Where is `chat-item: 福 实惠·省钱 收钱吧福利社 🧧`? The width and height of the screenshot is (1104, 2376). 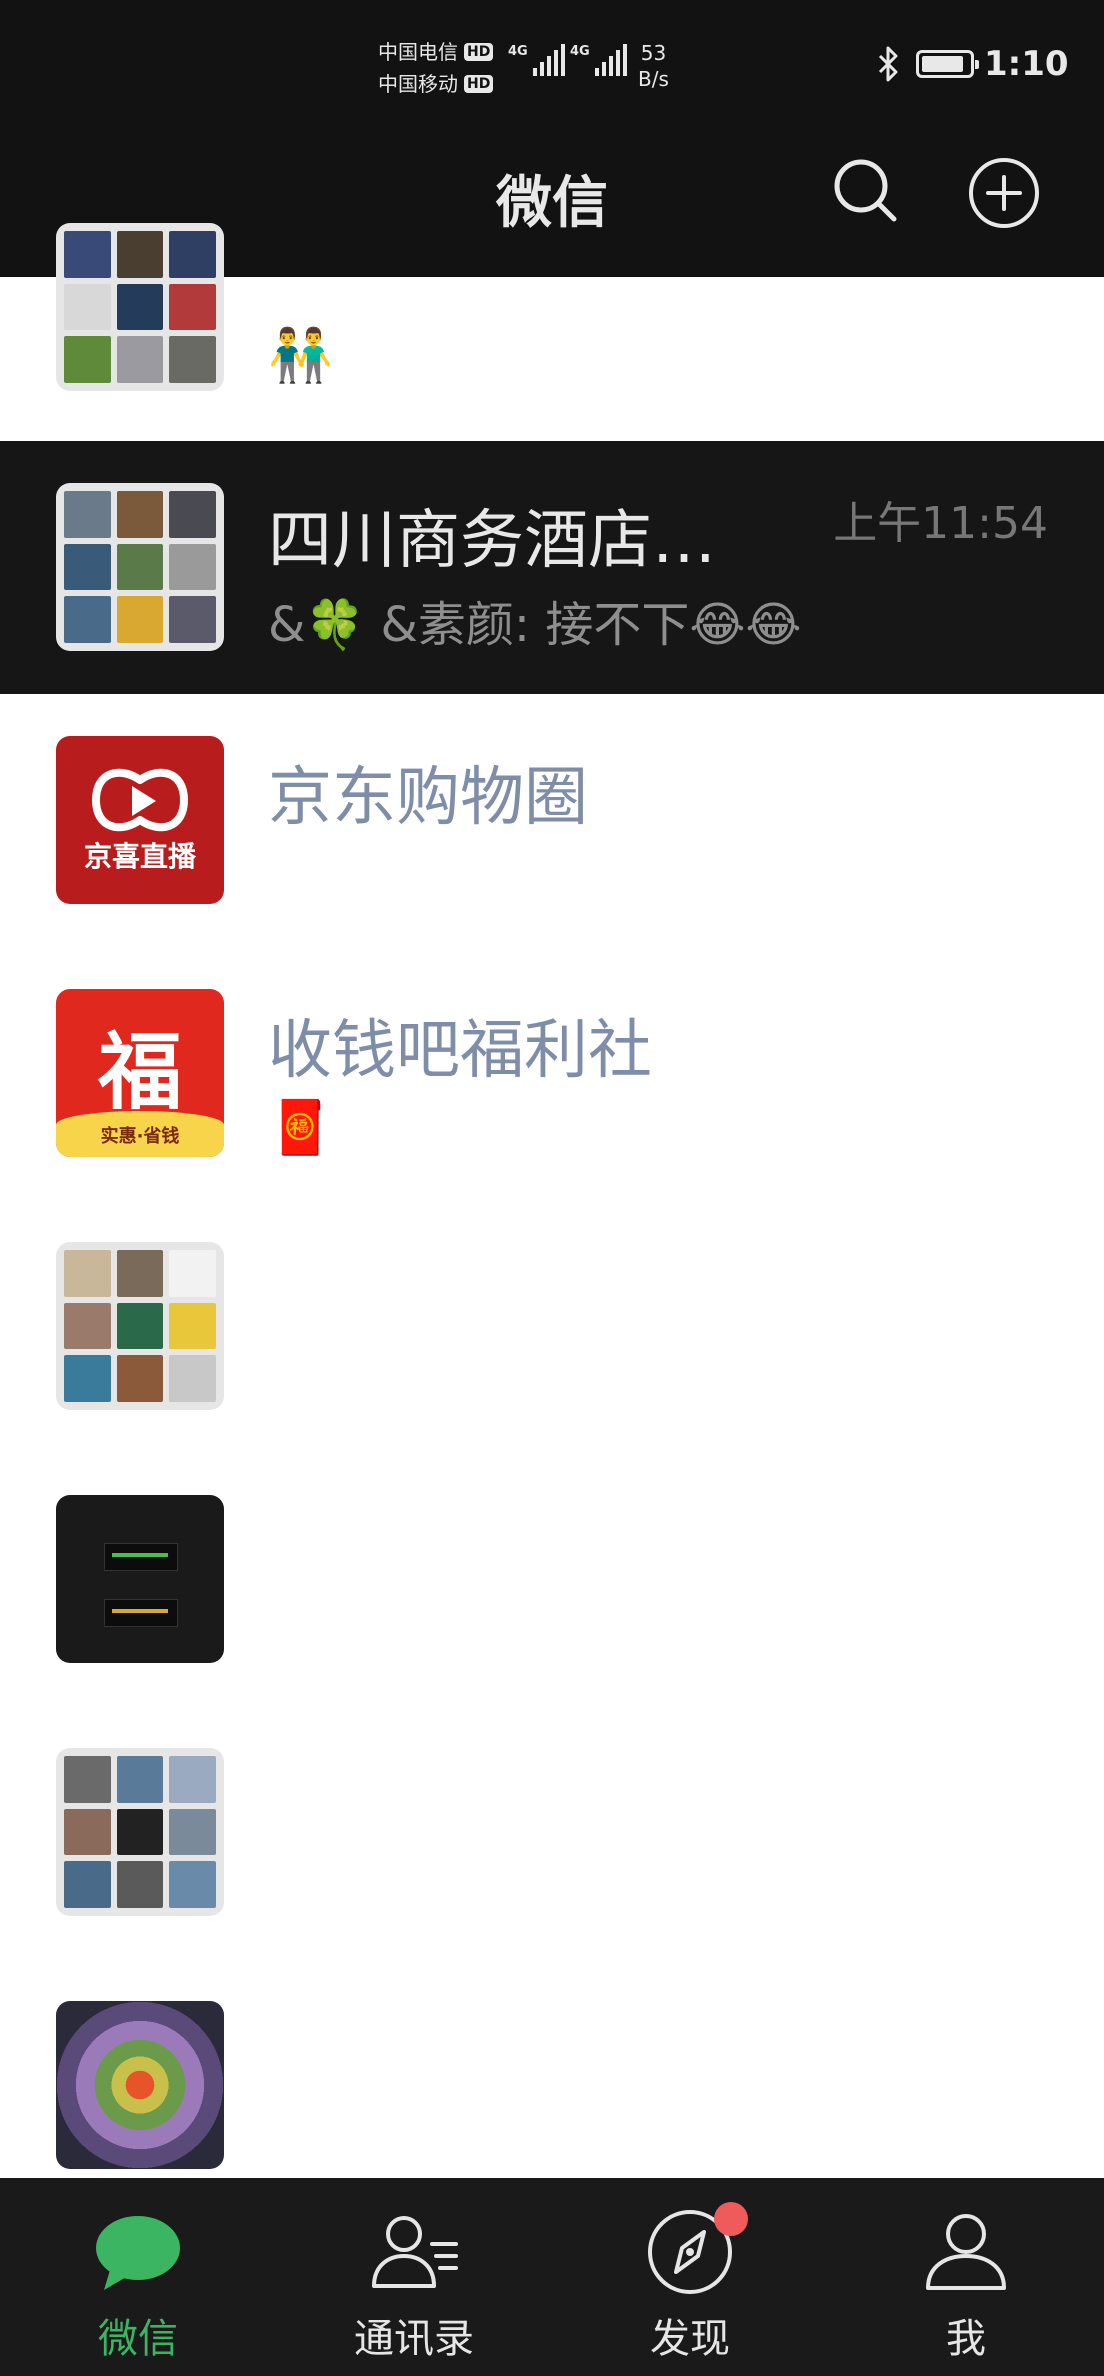
chat-item: 福 实惠·省钱 收钱吧福利社 🧧 is located at coordinates (552, 1073).